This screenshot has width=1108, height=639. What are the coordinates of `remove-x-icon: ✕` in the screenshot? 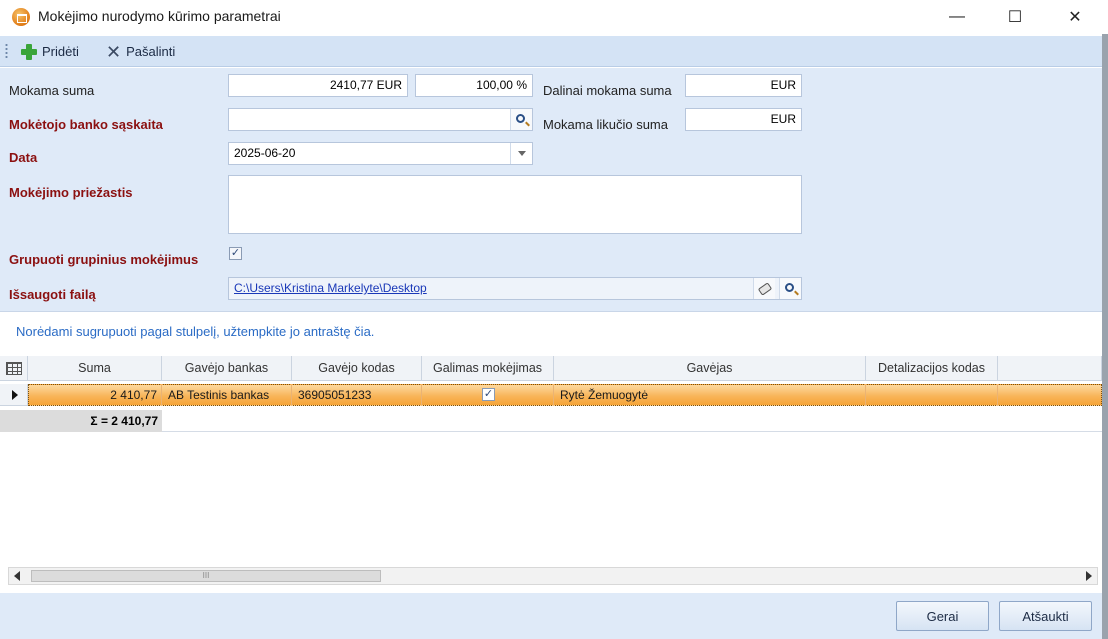 It's located at (114, 51).